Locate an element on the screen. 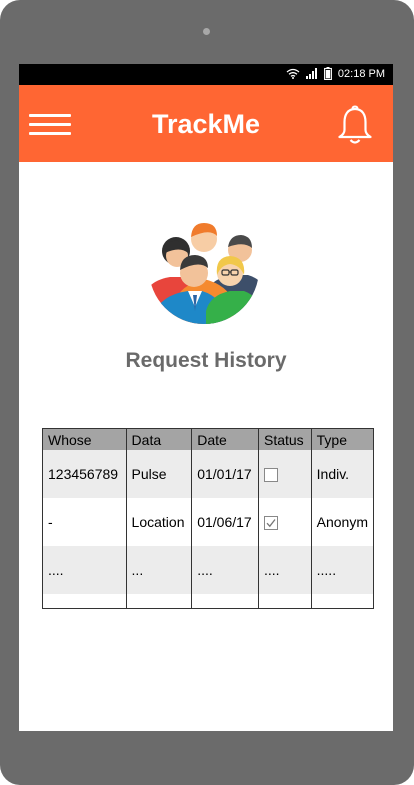 Image resolution: width=414 pixels, height=785 pixels. cell-type: Indiv. is located at coordinates (342, 474).